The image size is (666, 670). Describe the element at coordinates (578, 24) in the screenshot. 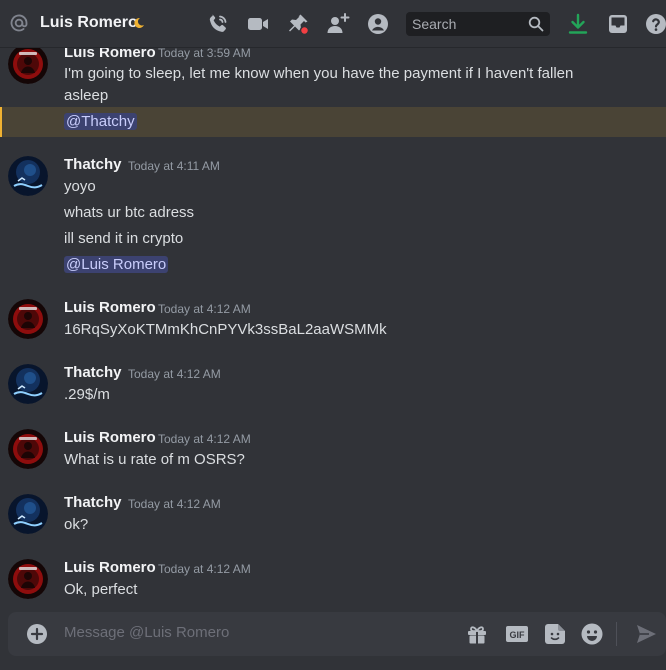

I see `download-apps-icon` at that location.